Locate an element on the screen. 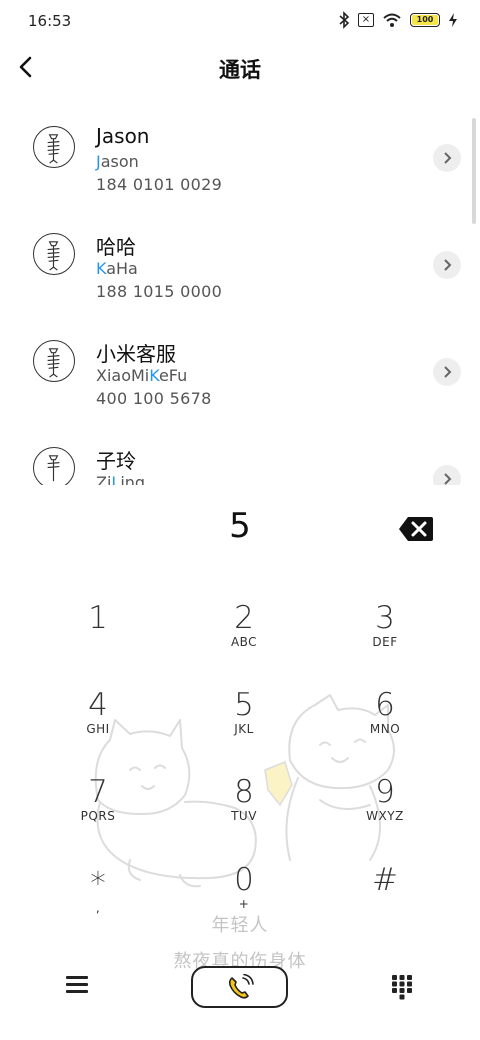  key-8: 8 TUV is located at coordinates (244, 809).